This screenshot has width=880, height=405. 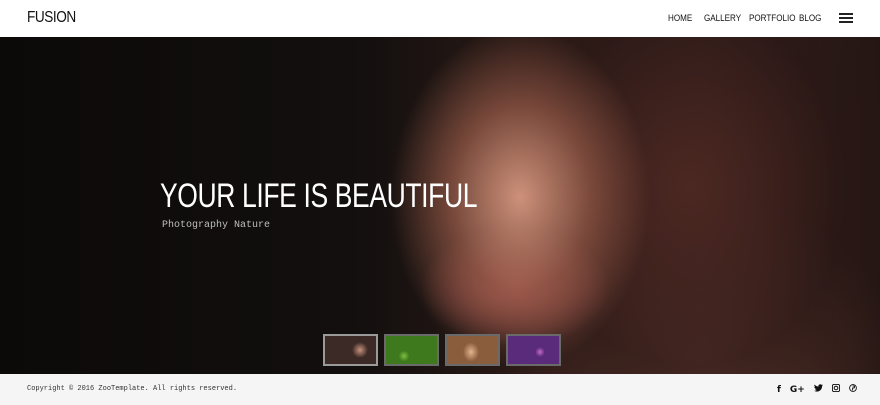 I want to click on thumbnail-green-fruit, so click(x=411, y=350).